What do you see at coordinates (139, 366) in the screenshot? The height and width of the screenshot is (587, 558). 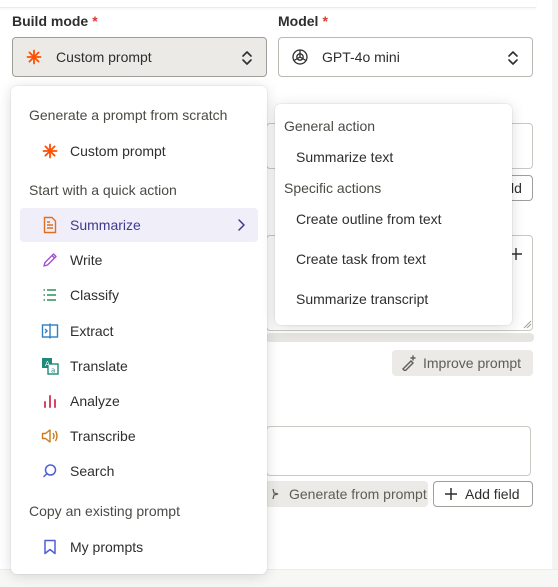 I see `menu-item-translate: Aa Translate` at bounding box center [139, 366].